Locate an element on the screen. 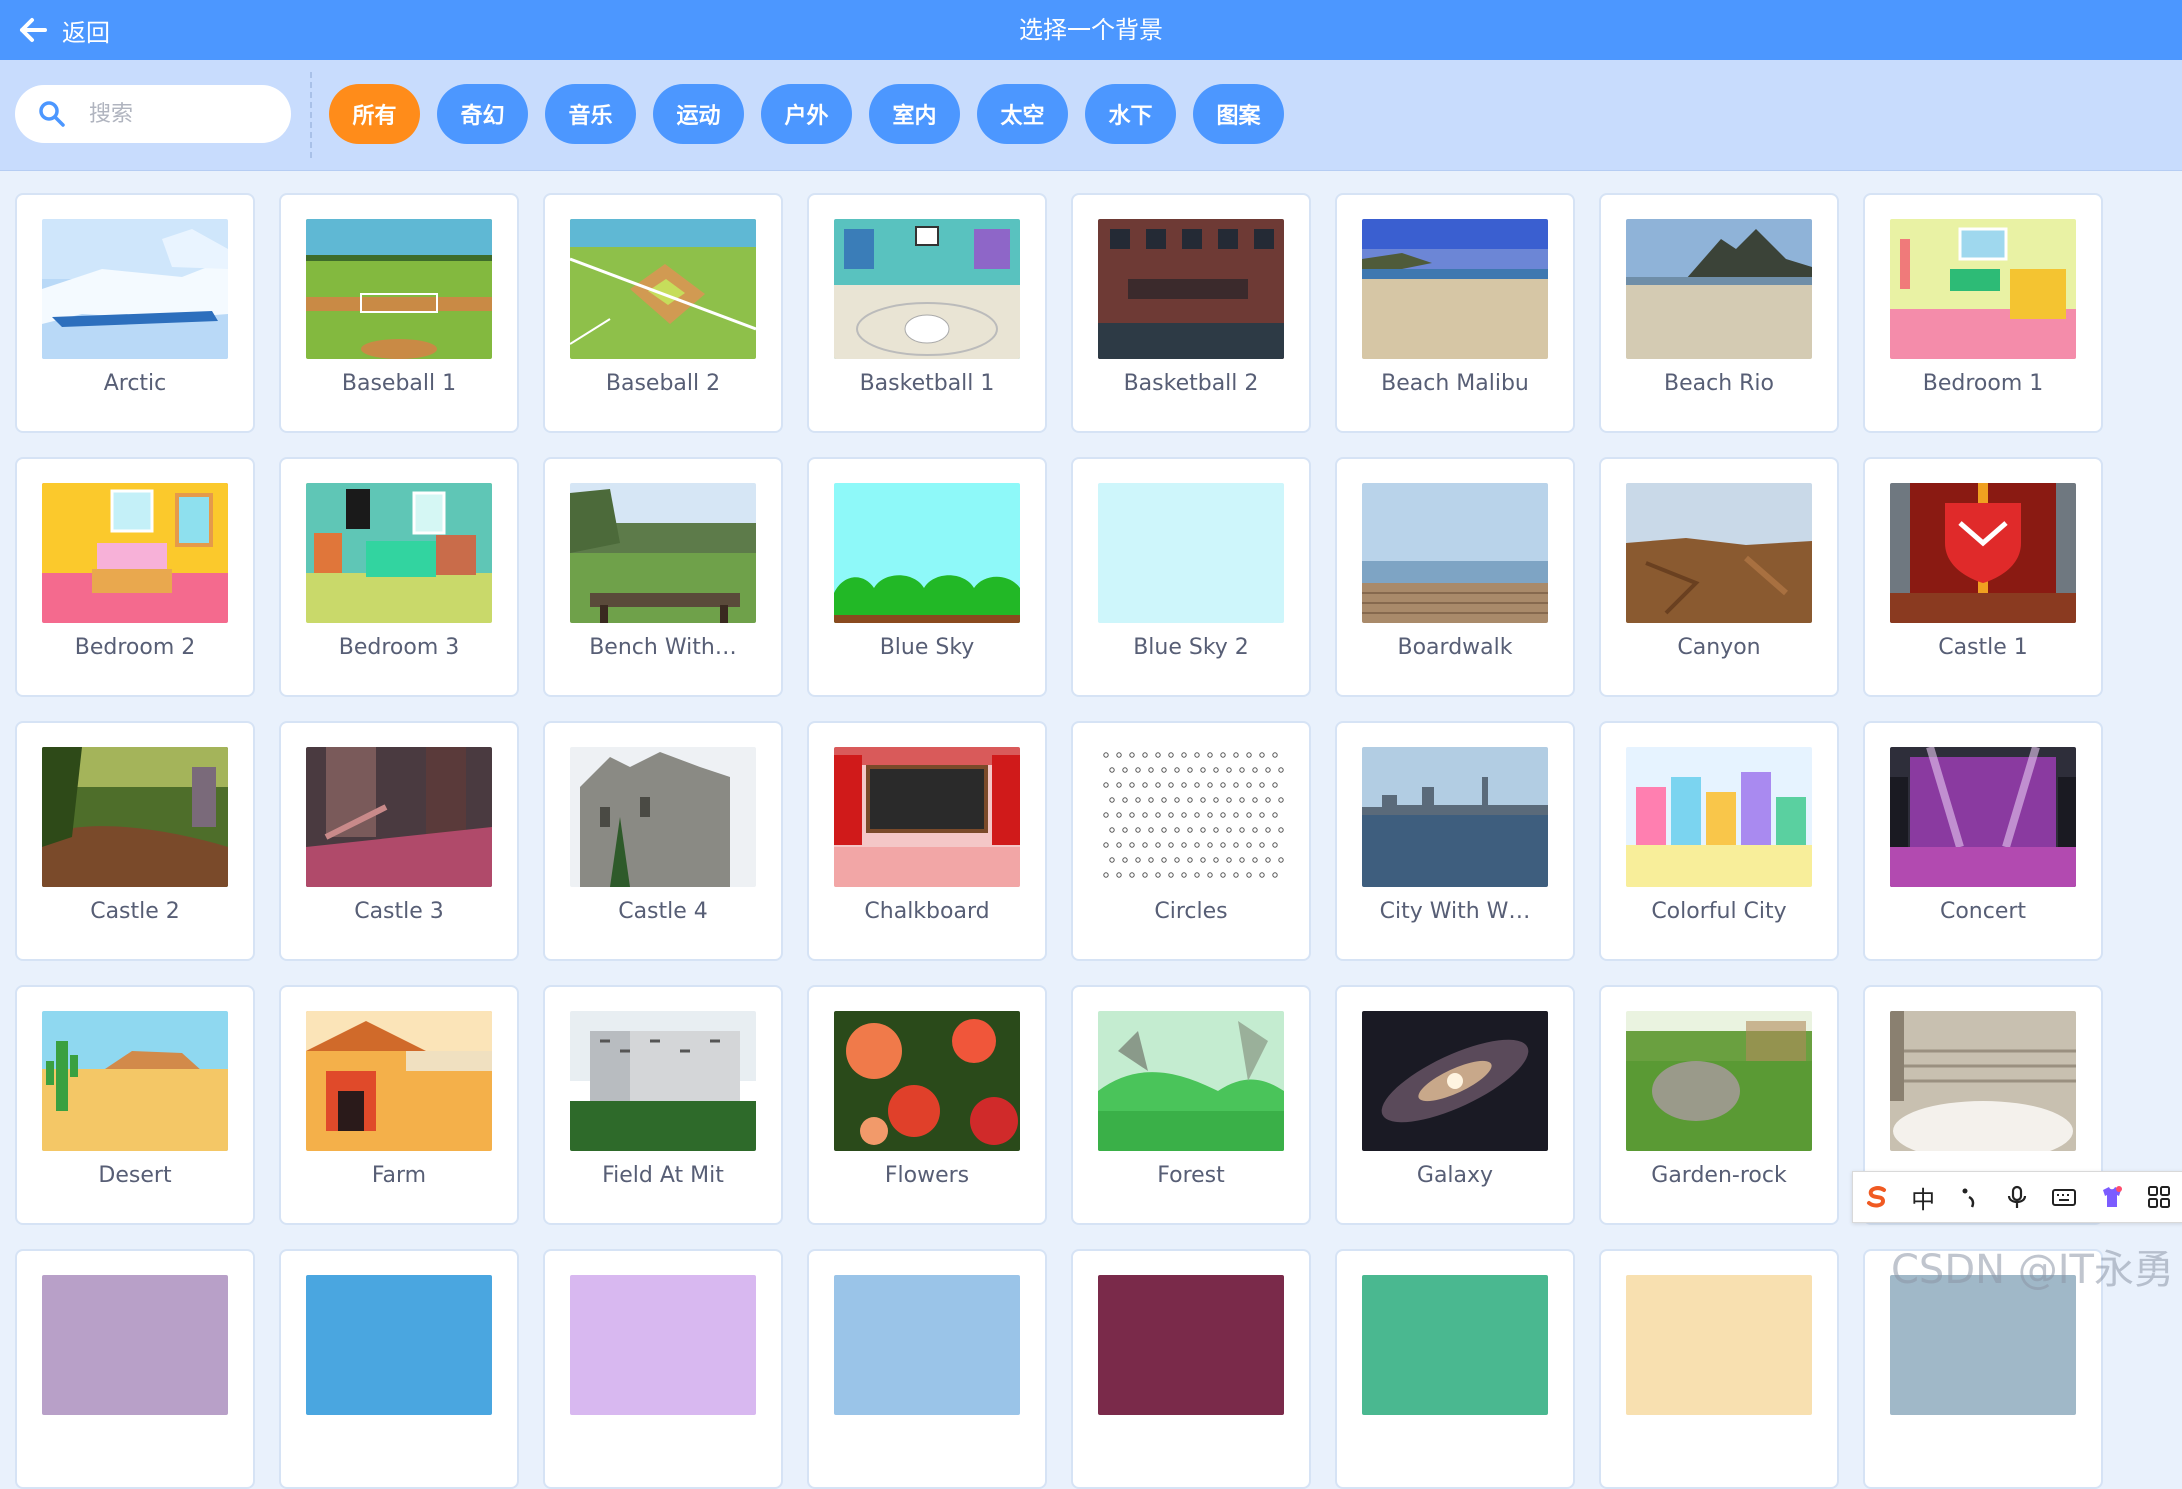 This screenshot has width=2182, height=1489. backdrop-card-colorful-city: Colorful City is located at coordinates (1719, 841).